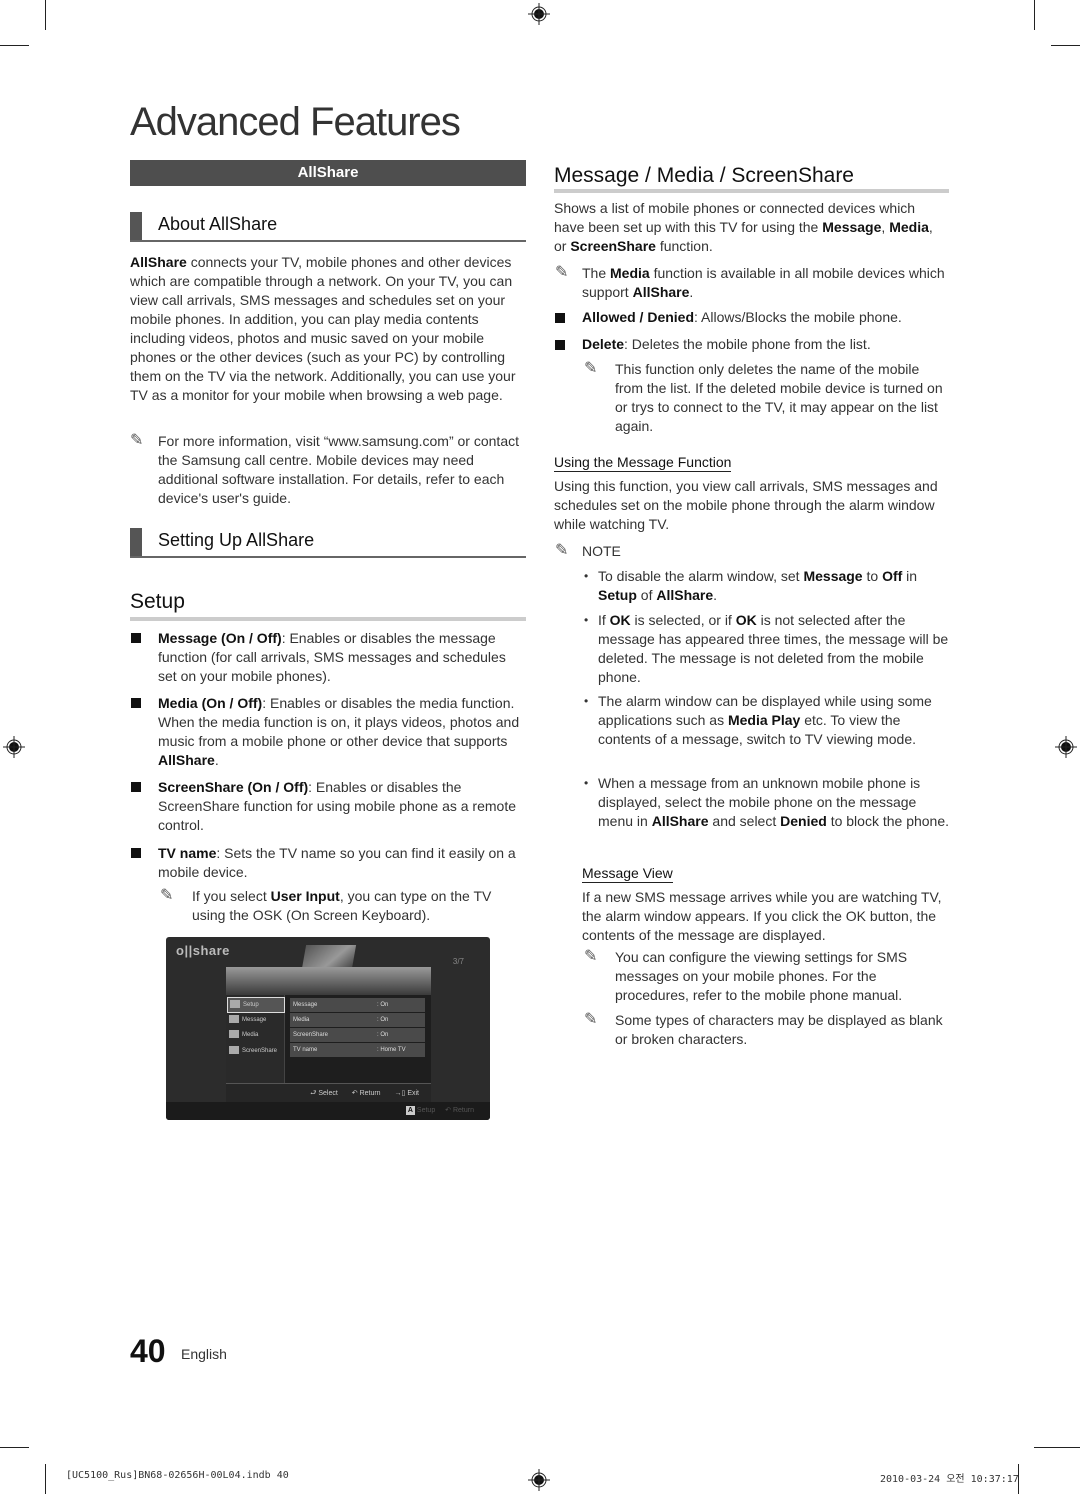 This screenshot has width=1080, height=1494. What do you see at coordinates (949, 1479) in the screenshot?
I see `print-timestamp: 2010-03-24 오전 10:37:17` at bounding box center [949, 1479].